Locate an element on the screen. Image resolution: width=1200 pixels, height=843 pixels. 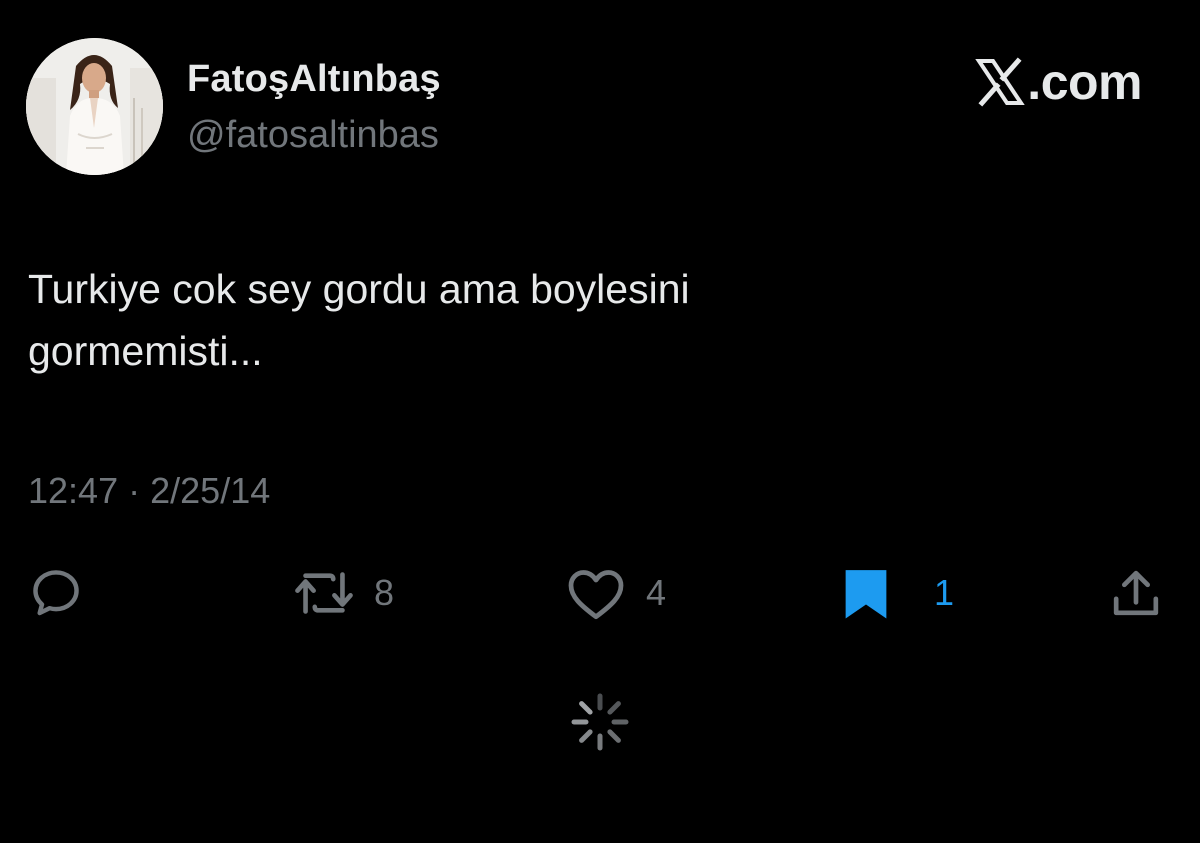
tweet-date: 2/25/14 is located at coordinates (210, 490).